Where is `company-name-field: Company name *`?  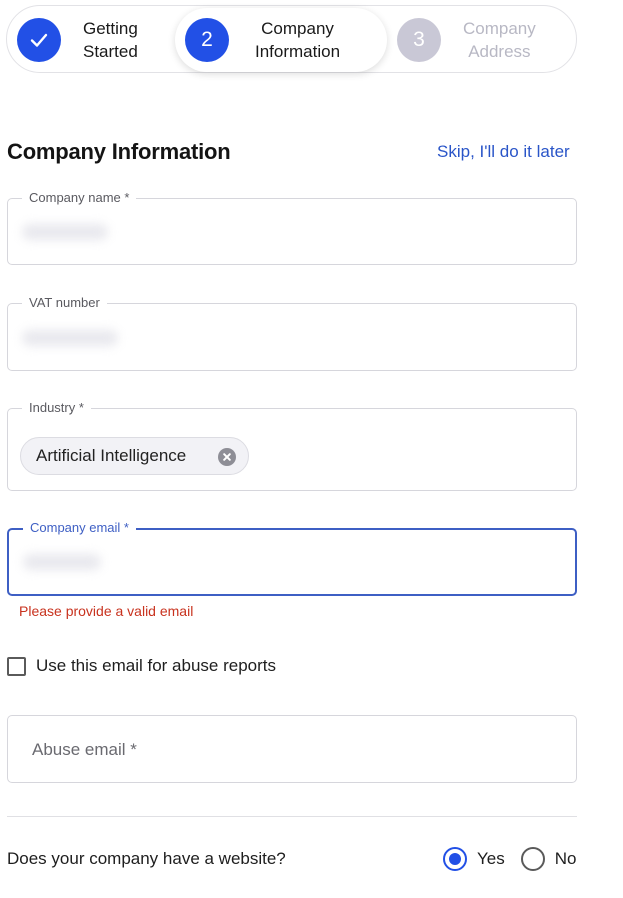 company-name-field: Company name * is located at coordinates (292, 226).